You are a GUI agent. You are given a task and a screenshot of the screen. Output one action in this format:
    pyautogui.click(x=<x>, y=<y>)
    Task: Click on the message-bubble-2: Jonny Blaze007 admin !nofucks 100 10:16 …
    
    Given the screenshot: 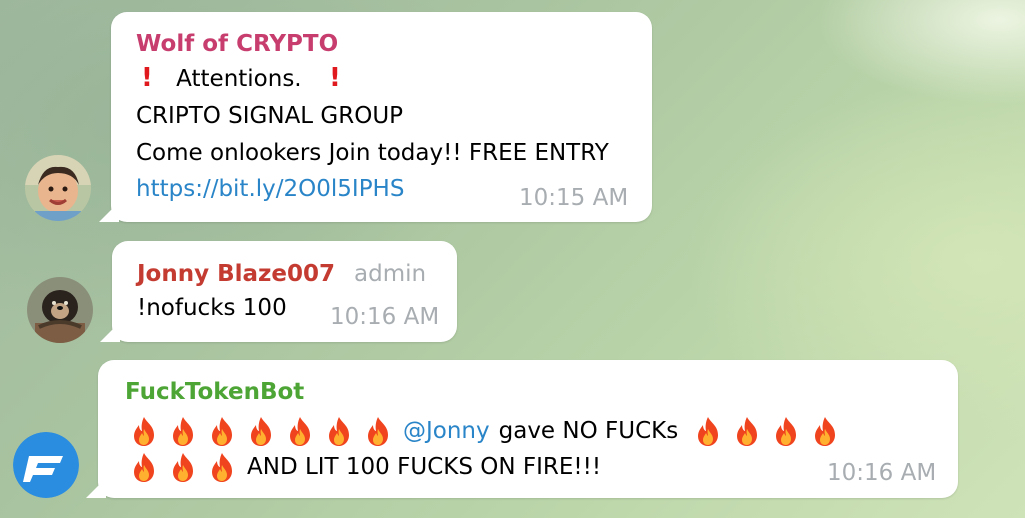 What is the action you would take?
    pyautogui.click(x=284, y=291)
    